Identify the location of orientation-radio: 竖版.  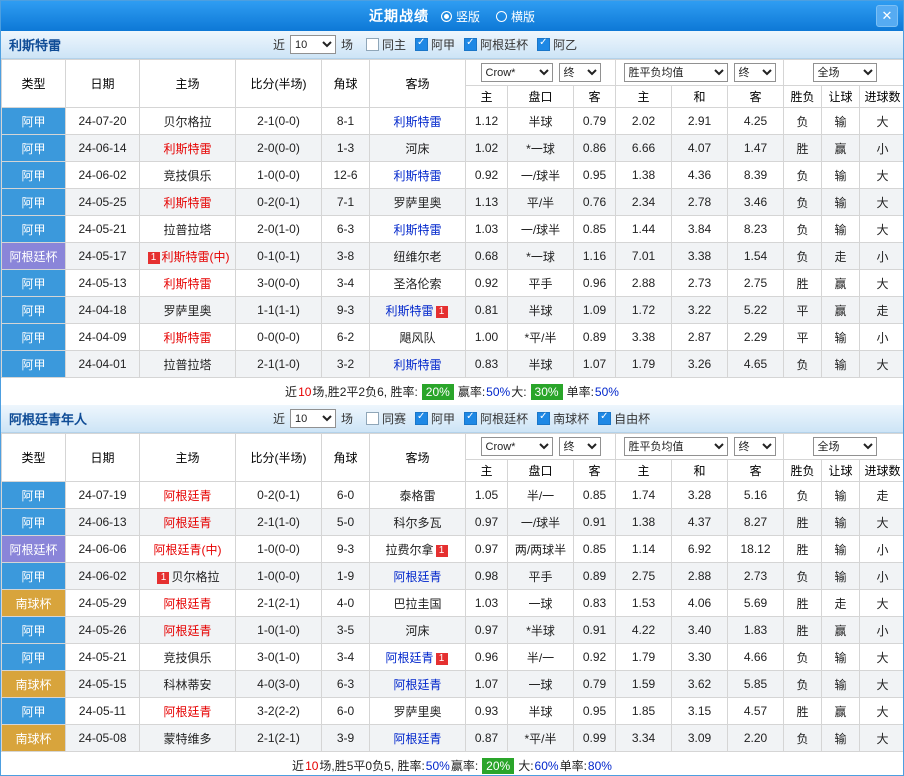
(460, 16).